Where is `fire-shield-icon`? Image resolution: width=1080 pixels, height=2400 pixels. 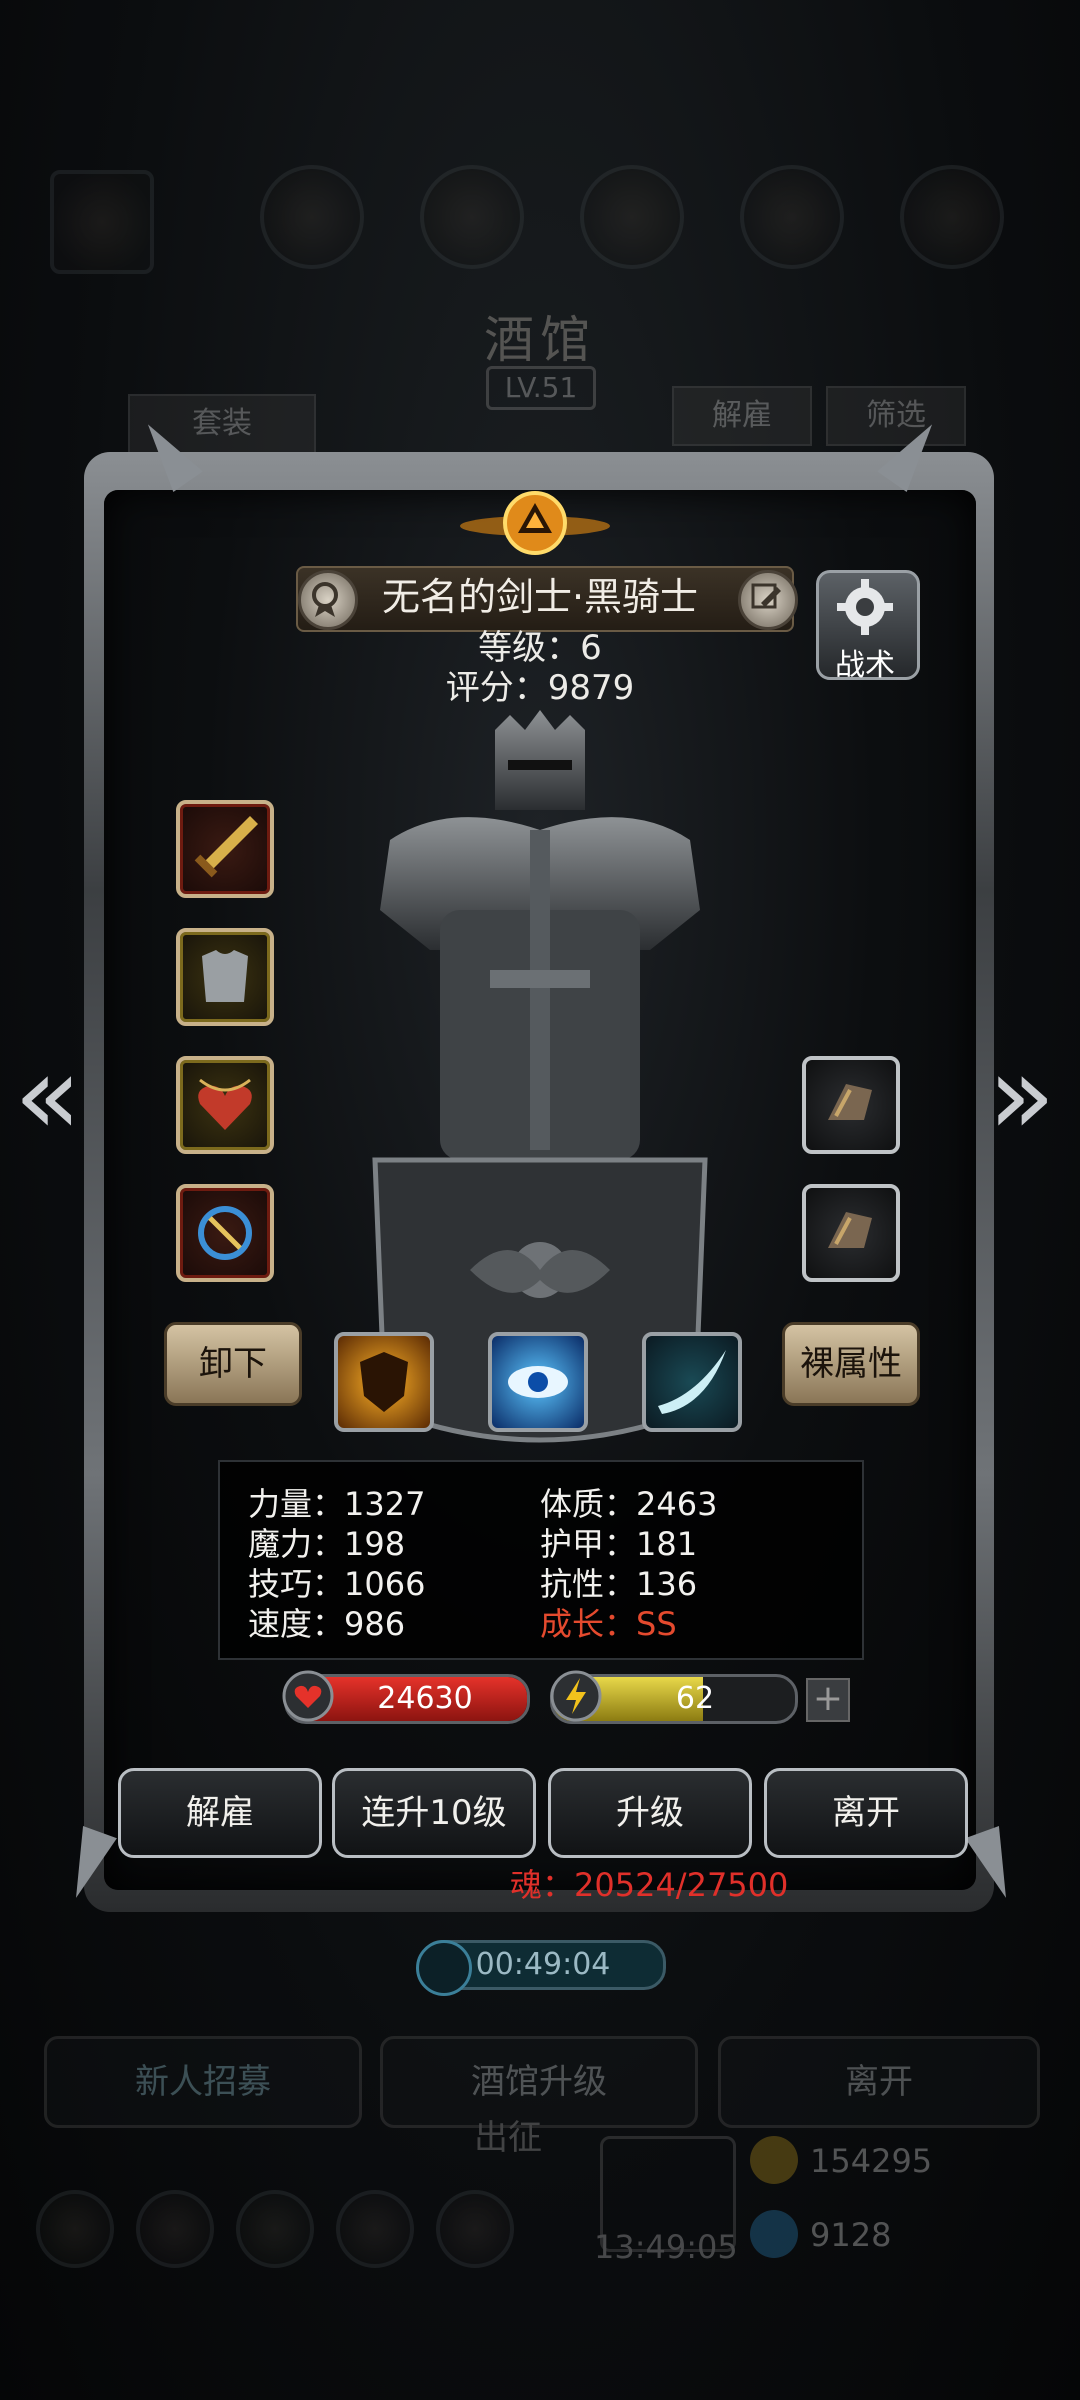
fire-shield-icon is located at coordinates (384, 1382).